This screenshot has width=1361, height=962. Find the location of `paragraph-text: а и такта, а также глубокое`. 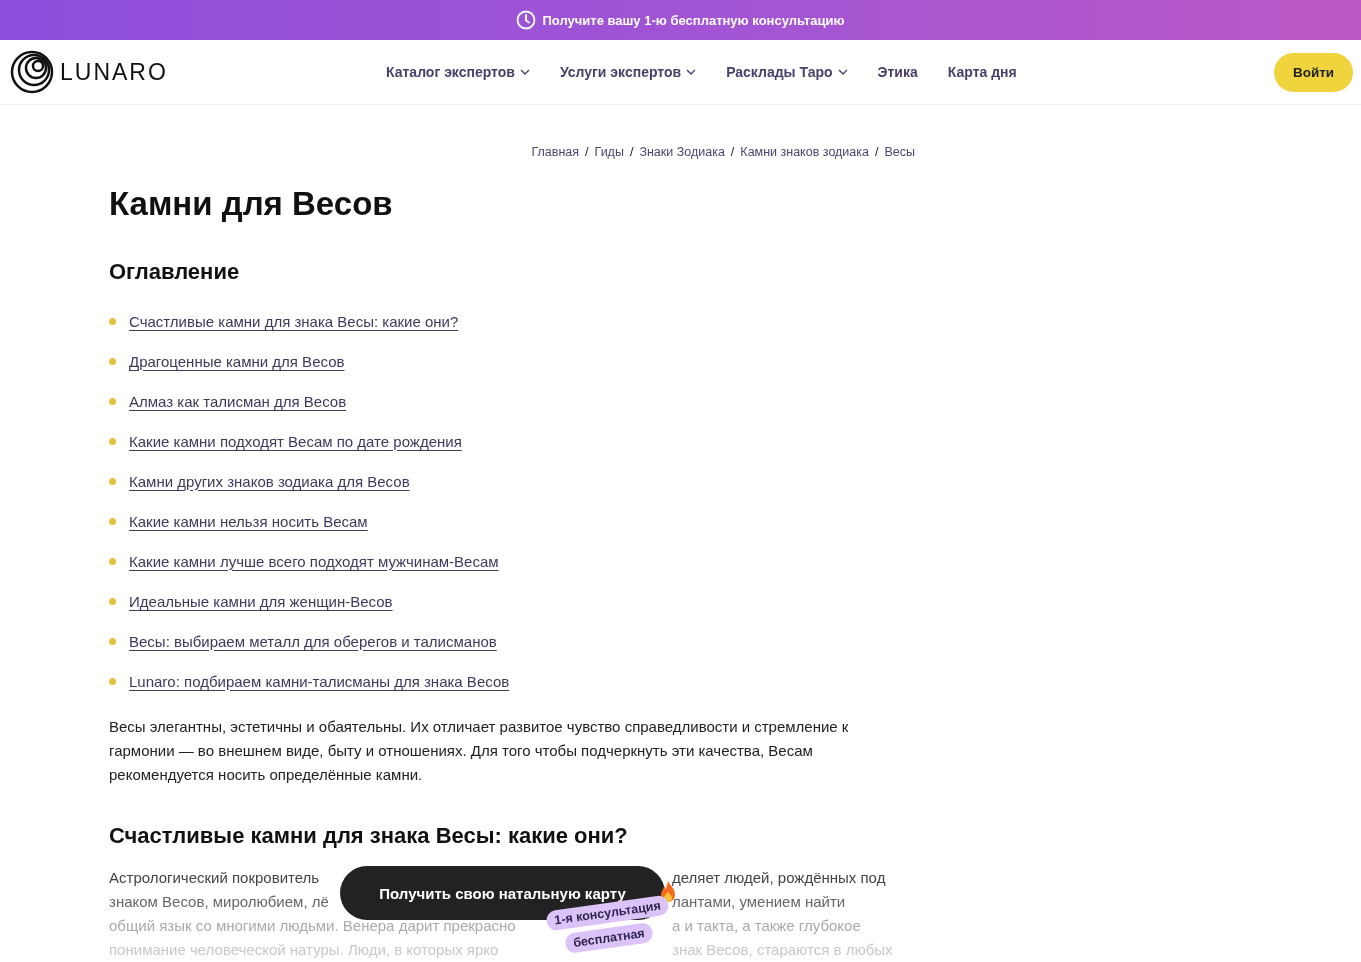

paragraph-text: а и такта, а также глубокое is located at coordinates (766, 925).